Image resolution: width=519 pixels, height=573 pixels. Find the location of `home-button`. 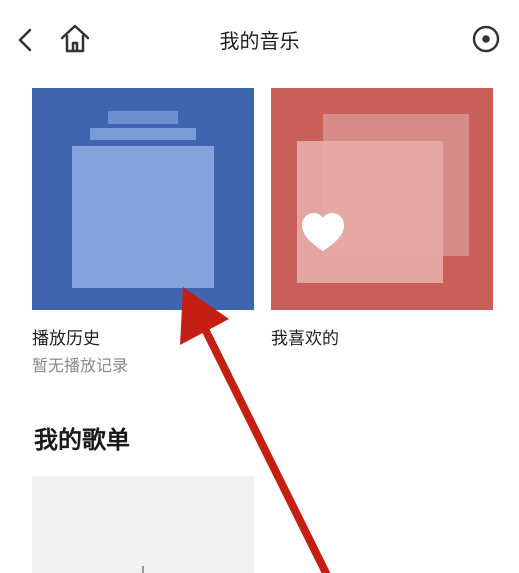

home-button is located at coordinates (75, 39).